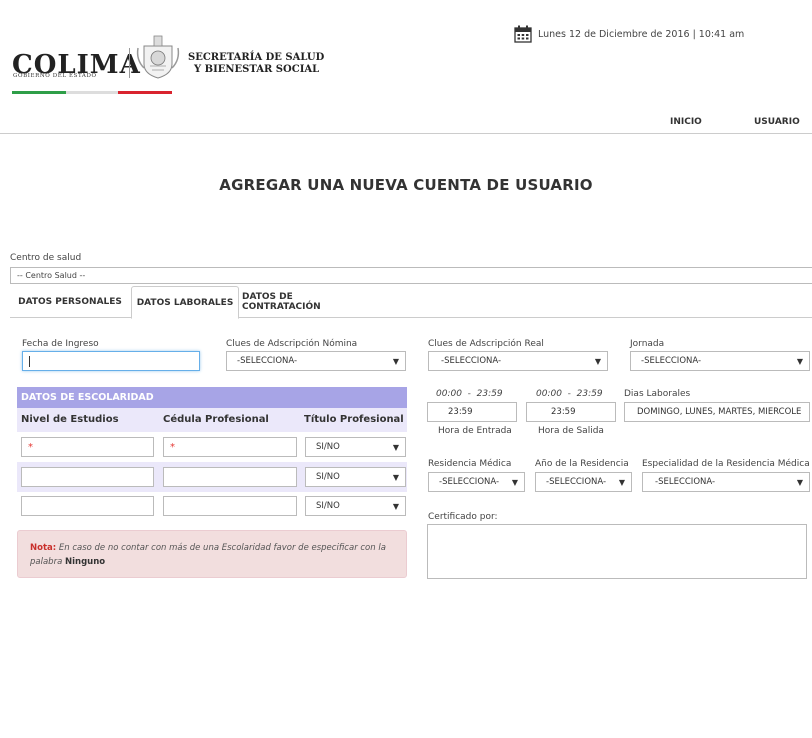 The height and width of the screenshot is (738, 812). Describe the element at coordinates (475, 431) in the screenshot. I see `hora-entrada-label: Hora de Entrada` at that location.